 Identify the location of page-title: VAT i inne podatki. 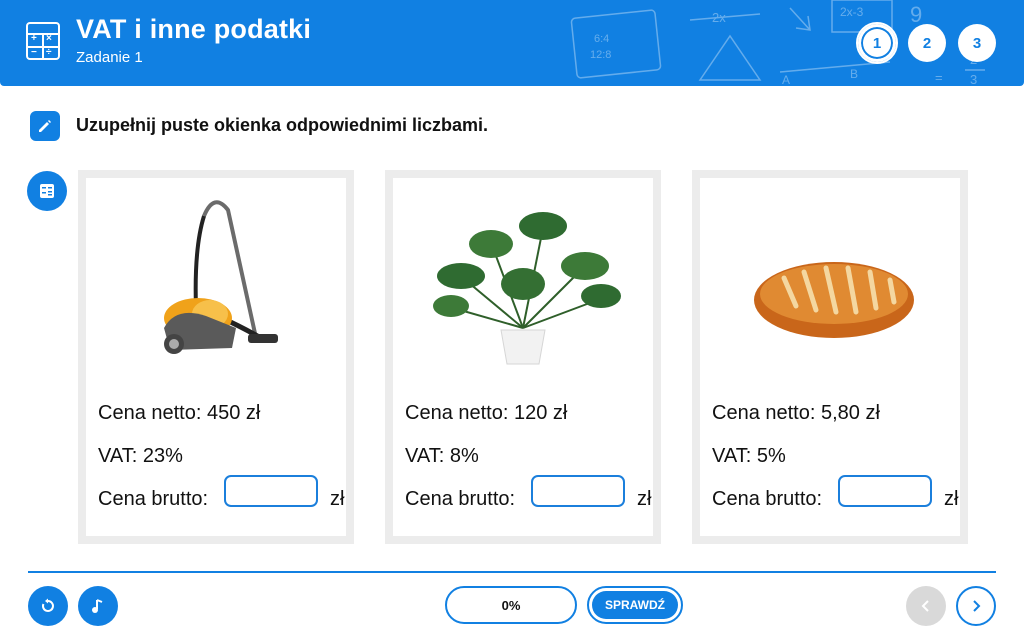
(194, 29).